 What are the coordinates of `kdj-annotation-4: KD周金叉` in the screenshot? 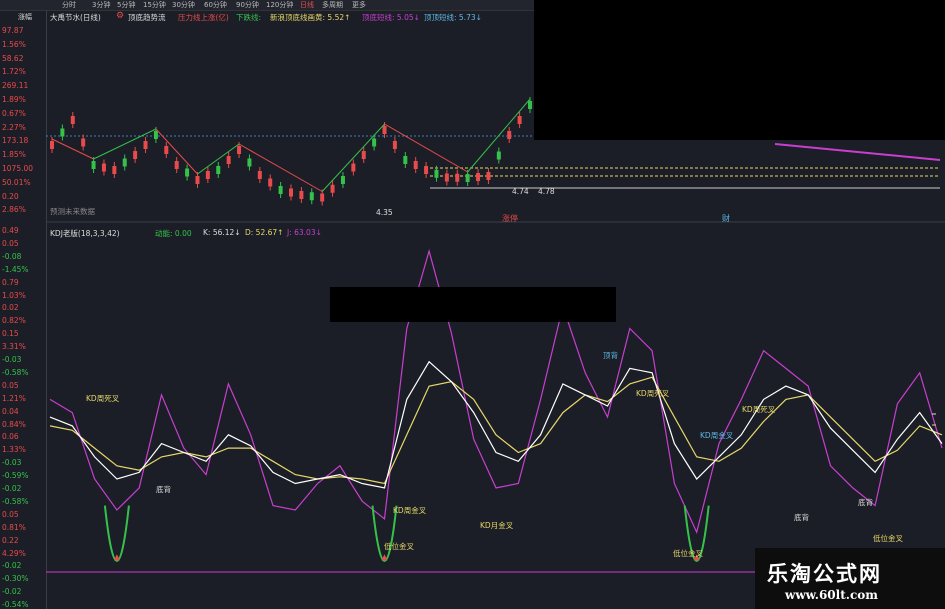 It's located at (717, 435).